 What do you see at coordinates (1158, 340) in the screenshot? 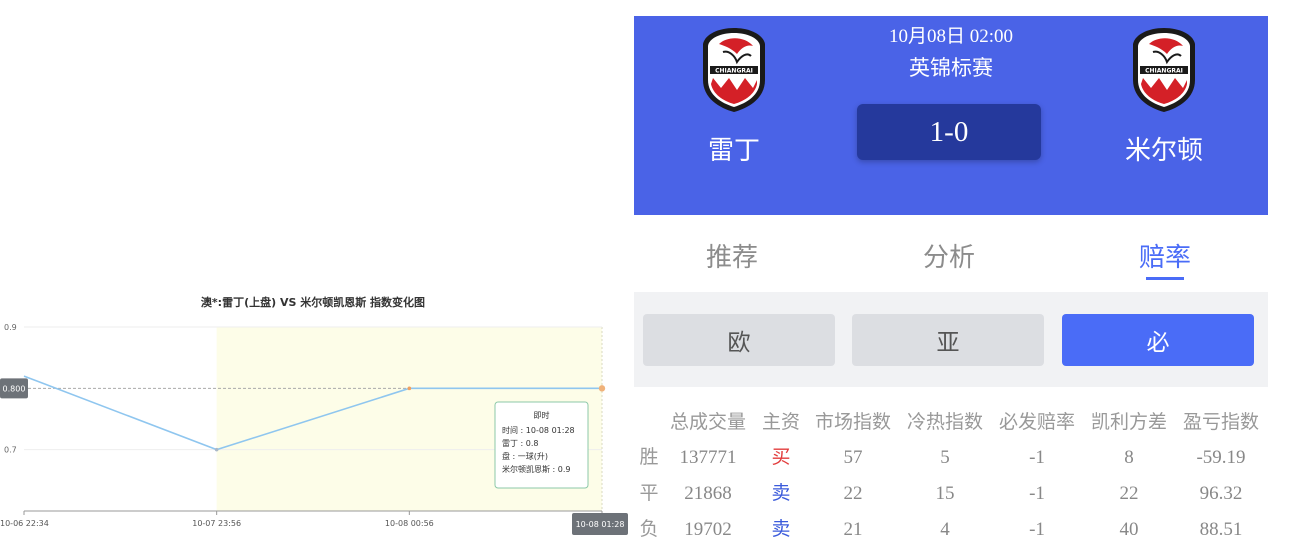
I see `sub-tab-betfair: 必` at bounding box center [1158, 340].